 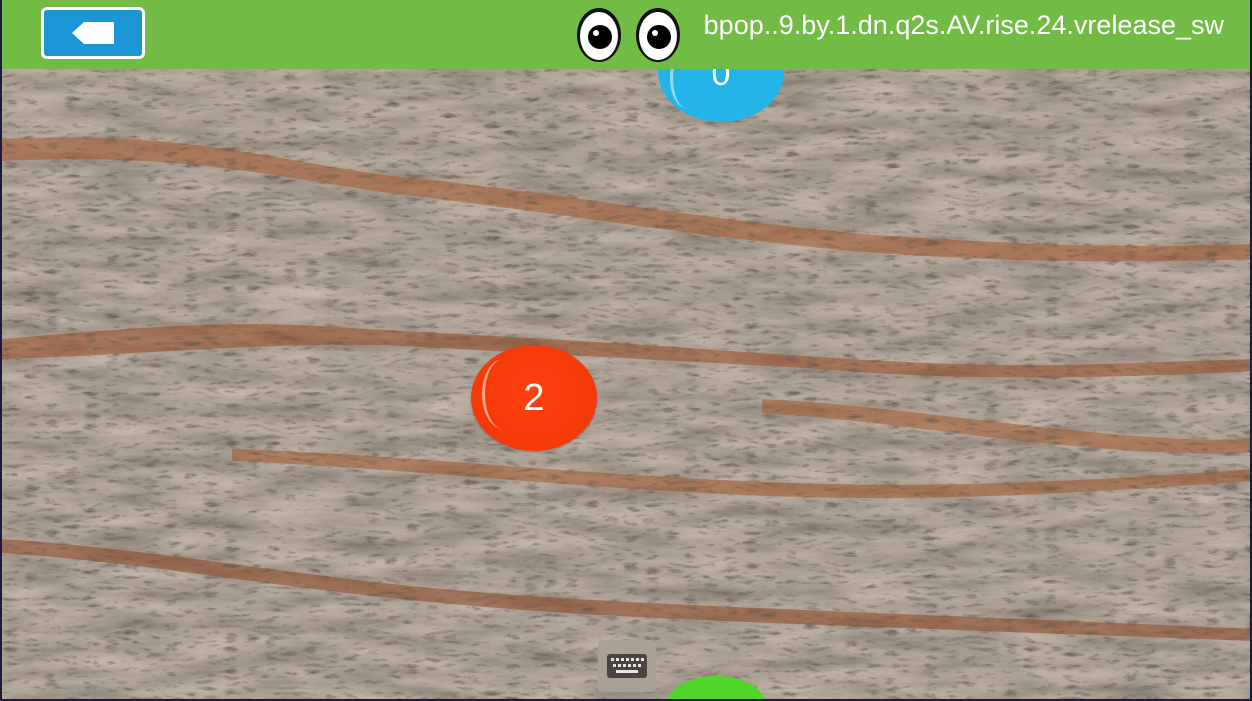 I want to click on back-button, so click(x=93, y=33).